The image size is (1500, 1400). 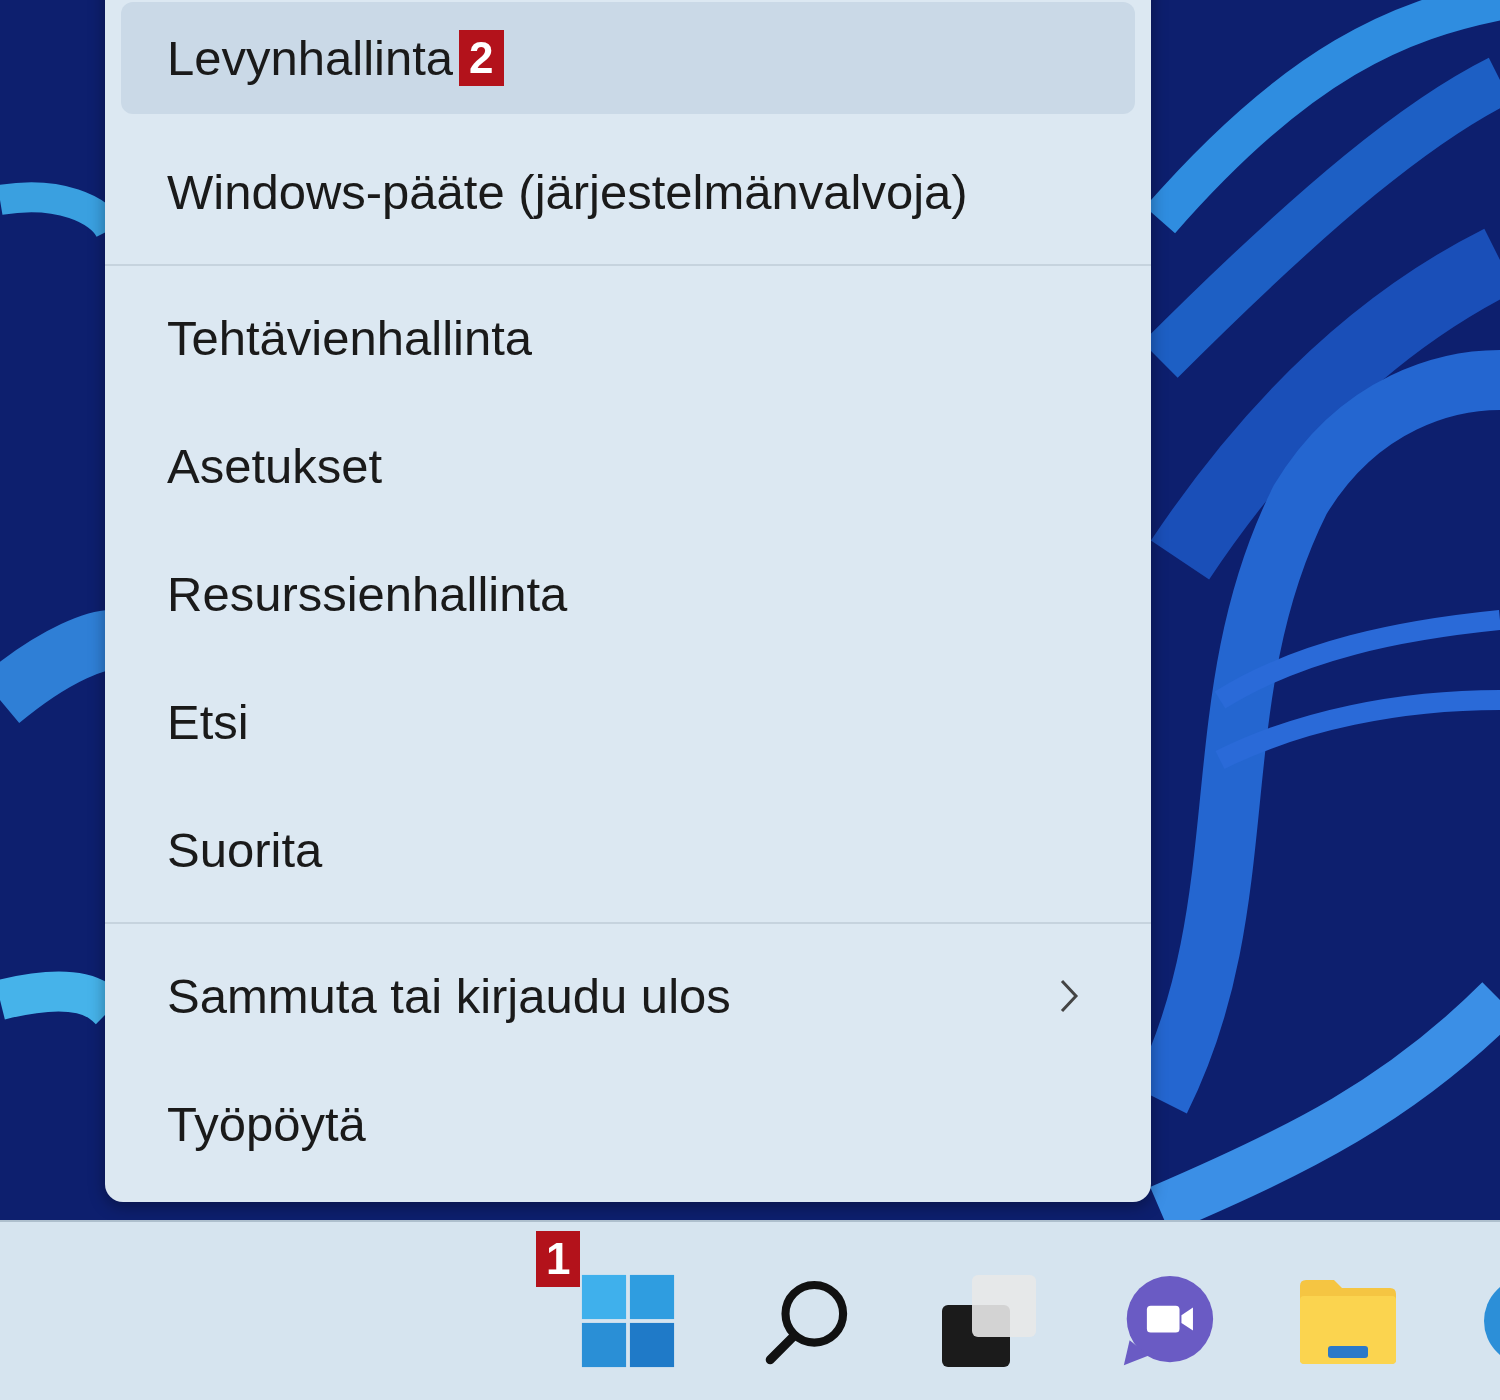 I want to click on menu-item-label: Suorita, so click(x=245, y=850).